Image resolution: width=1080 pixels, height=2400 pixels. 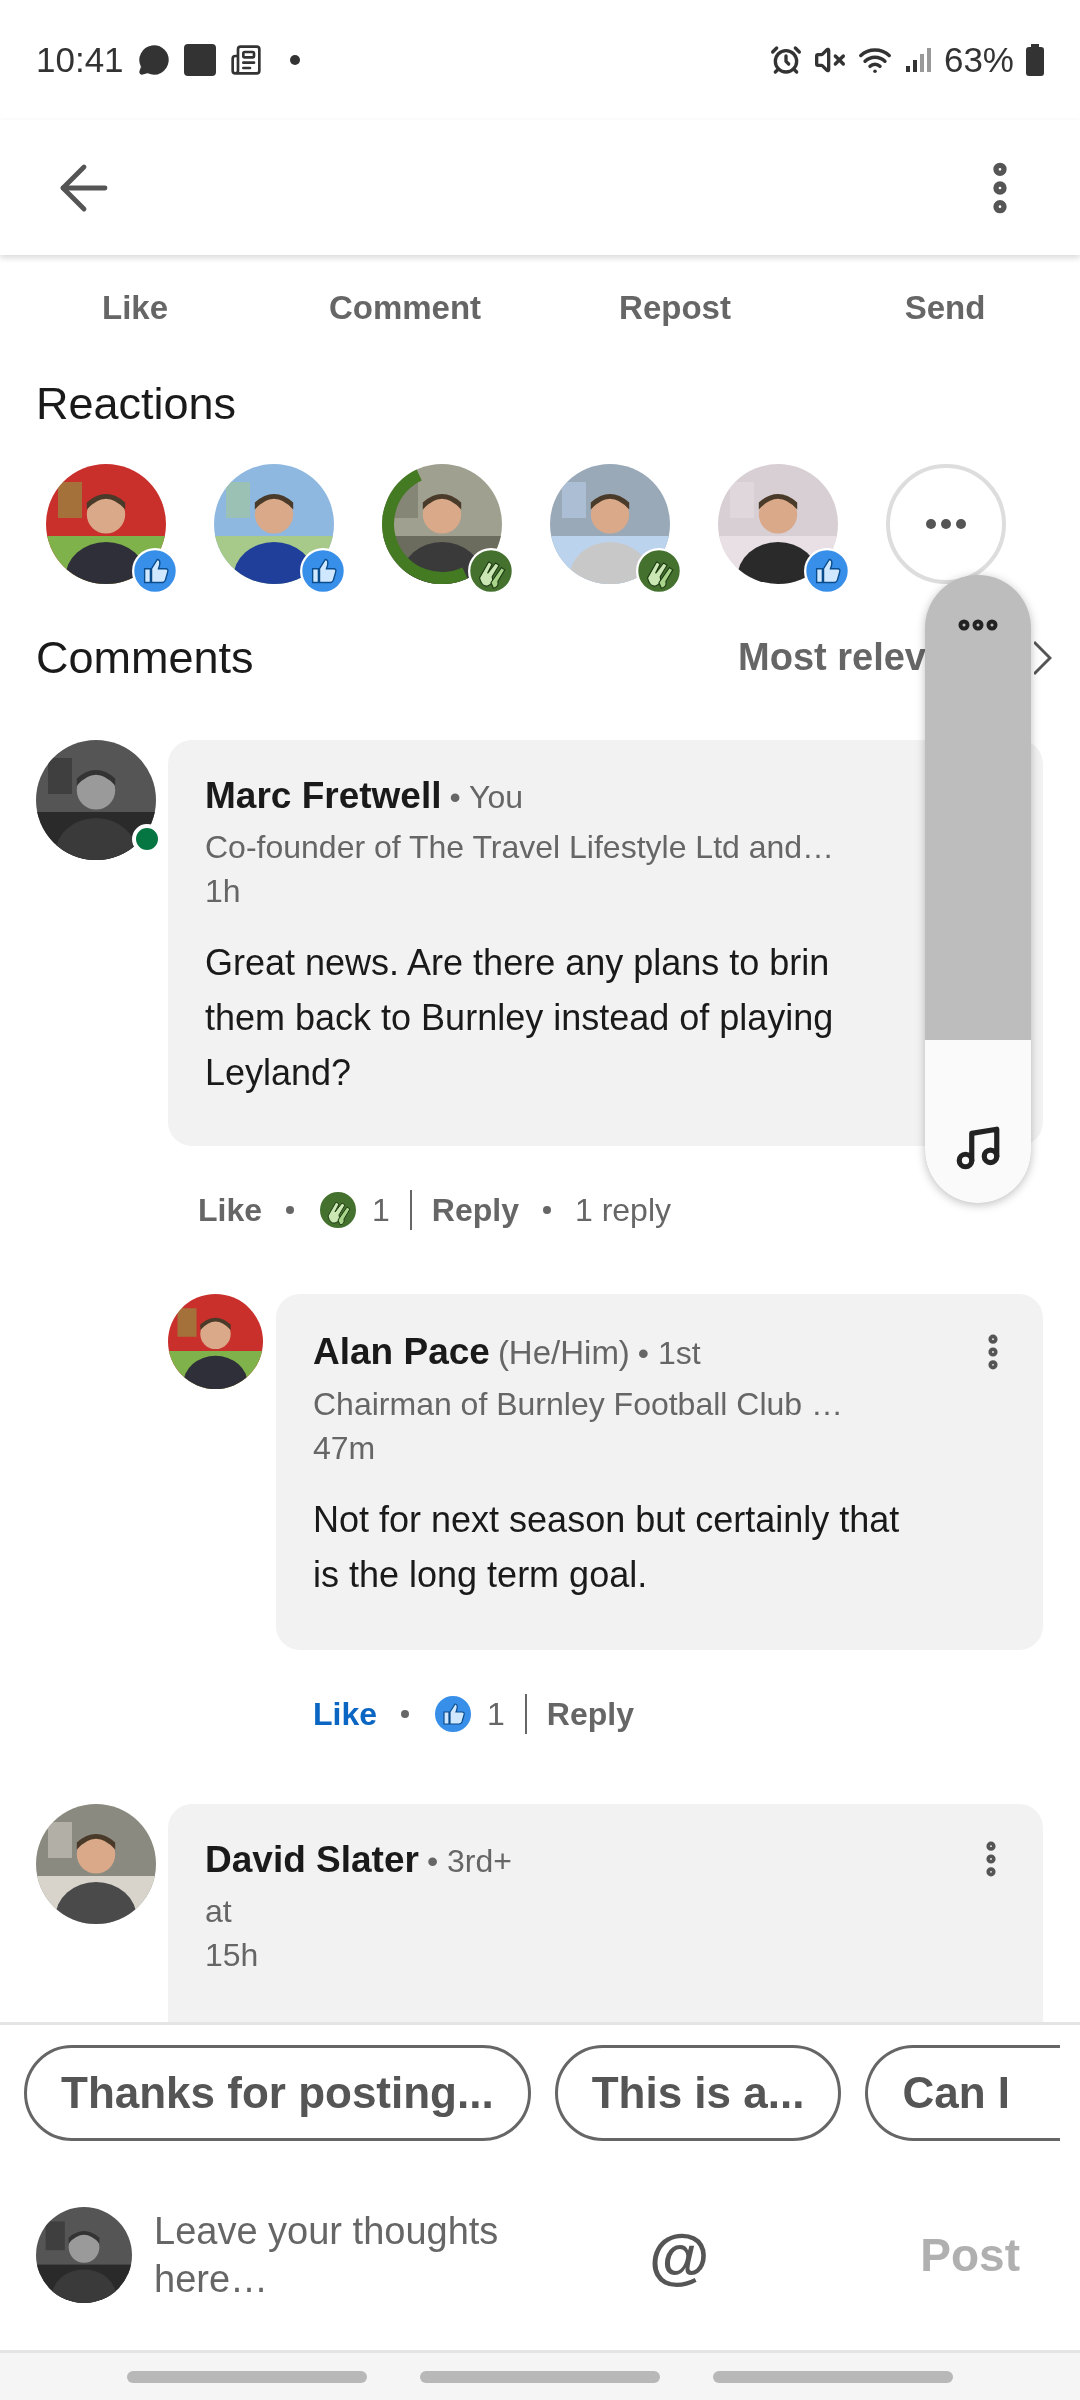 What do you see at coordinates (607, 1547) in the screenshot?
I see `reply-text: Not for next season but certainly that is the long term goal.` at bounding box center [607, 1547].